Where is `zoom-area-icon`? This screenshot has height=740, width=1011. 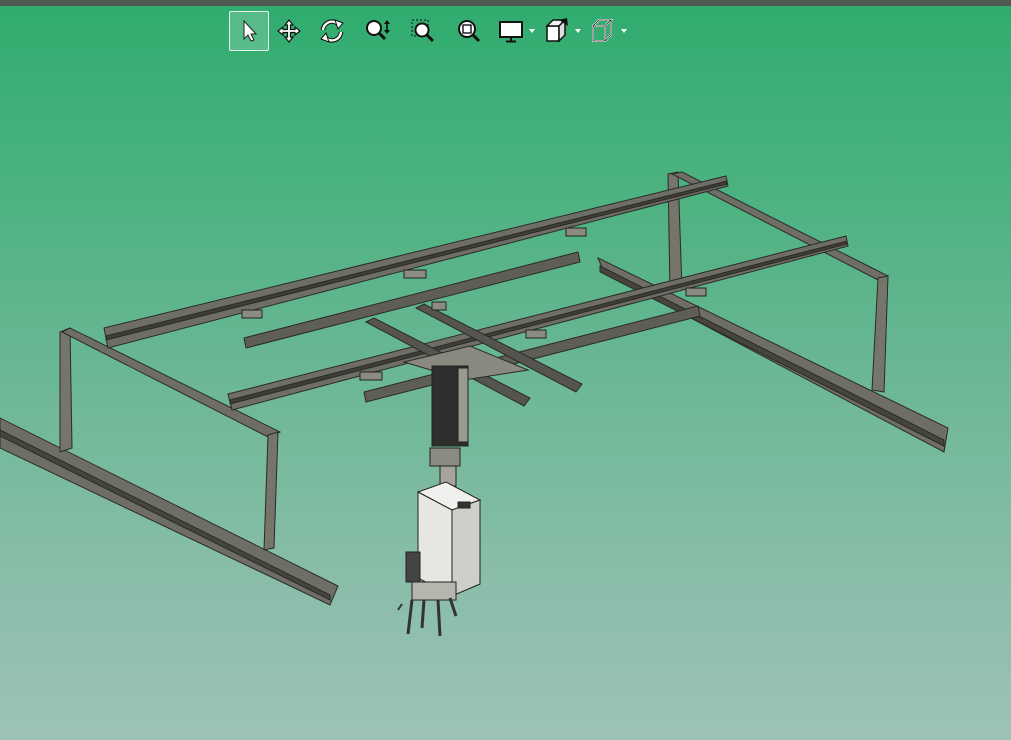 zoom-area-icon is located at coordinates (423, 31).